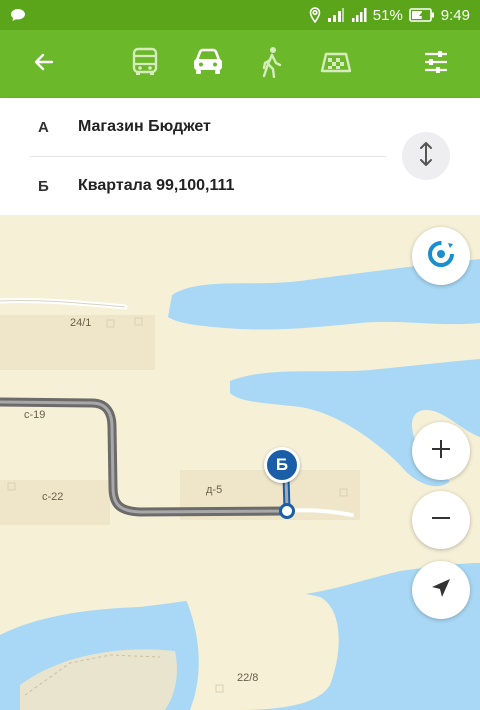 The height and width of the screenshot is (710, 480). I want to click on route-settings-button, so click(436, 64).